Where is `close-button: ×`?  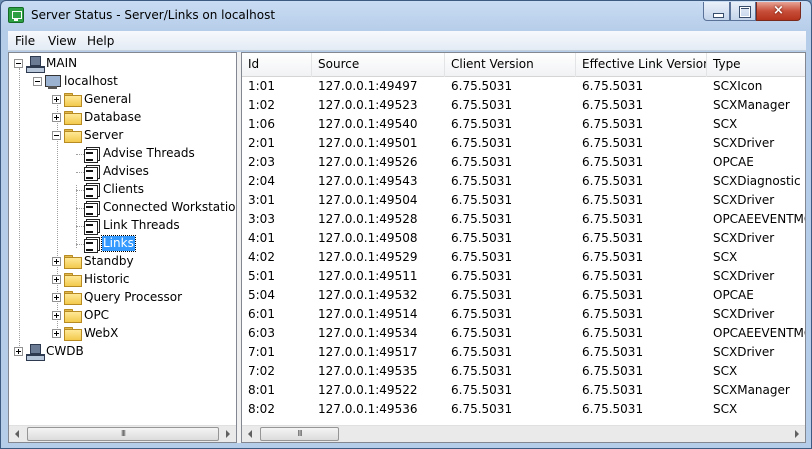
close-button: × is located at coordinates (778, 11).